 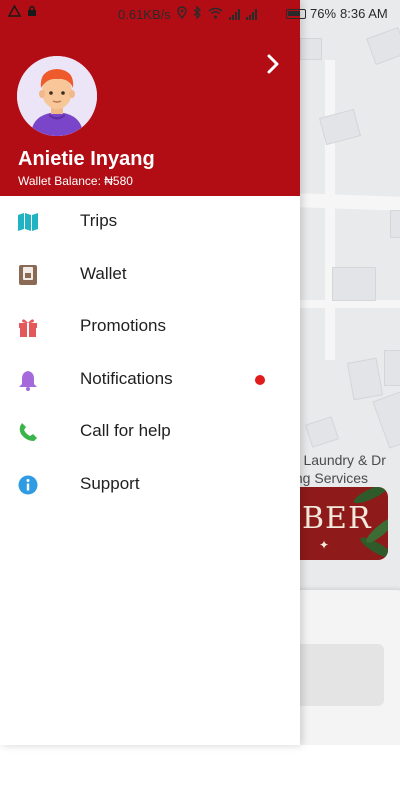 I want to click on signal-icon, so click(x=234, y=14).